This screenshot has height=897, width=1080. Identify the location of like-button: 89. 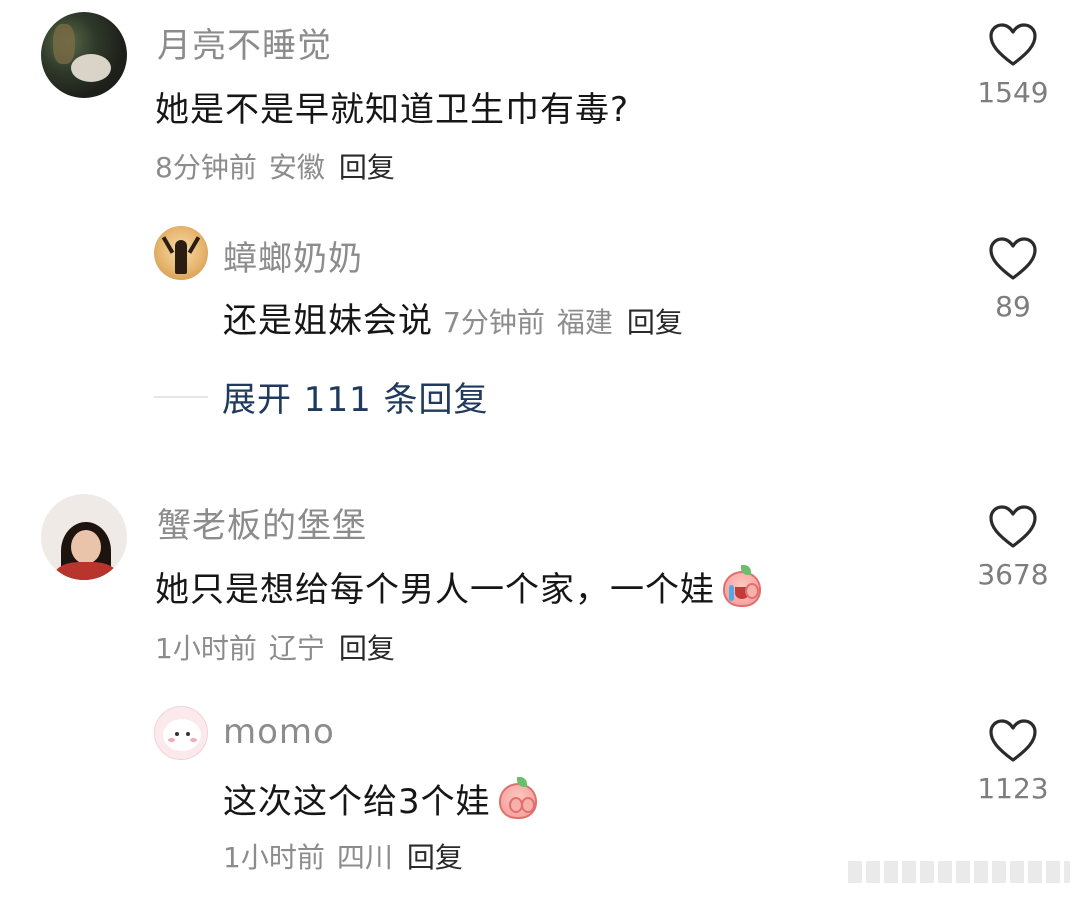
(1013, 279).